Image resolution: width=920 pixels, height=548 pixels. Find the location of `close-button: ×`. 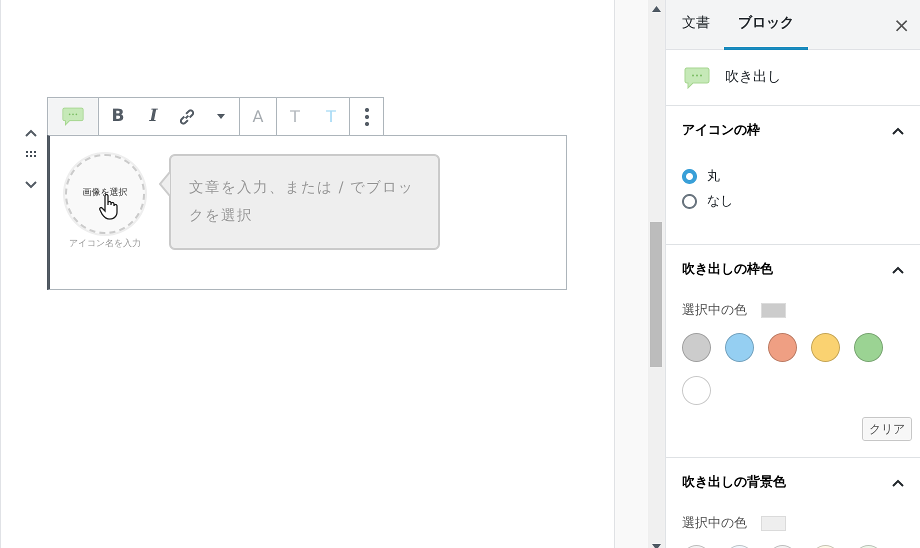

close-button: × is located at coordinates (901, 24).